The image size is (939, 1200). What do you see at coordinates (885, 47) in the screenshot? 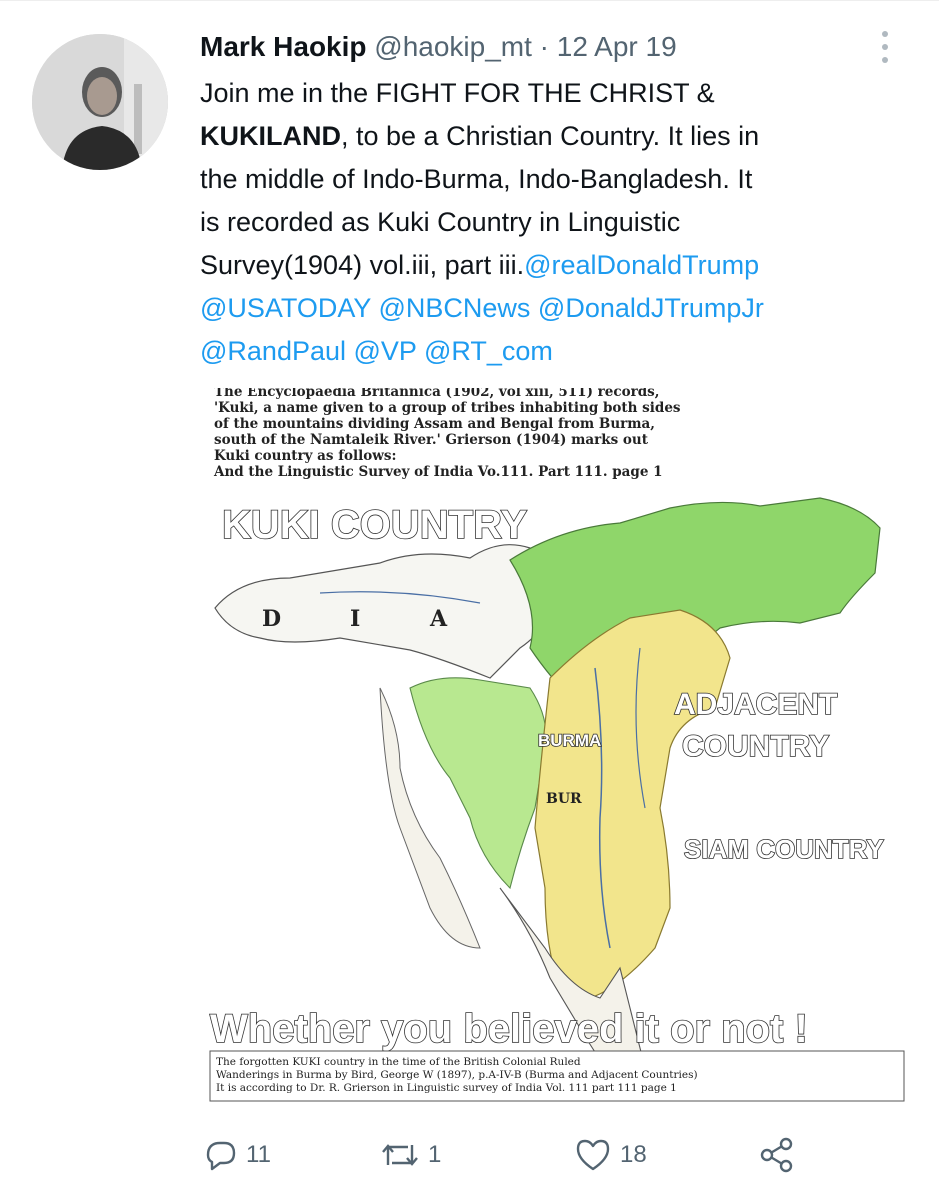
I see `more-options-icon` at bounding box center [885, 47].